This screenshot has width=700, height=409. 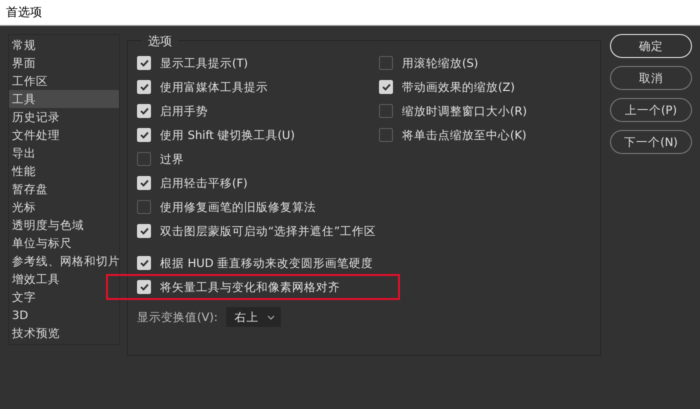 What do you see at coordinates (64, 99) in the screenshot?
I see `sidebar-item: 工具` at bounding box center [64, 99].